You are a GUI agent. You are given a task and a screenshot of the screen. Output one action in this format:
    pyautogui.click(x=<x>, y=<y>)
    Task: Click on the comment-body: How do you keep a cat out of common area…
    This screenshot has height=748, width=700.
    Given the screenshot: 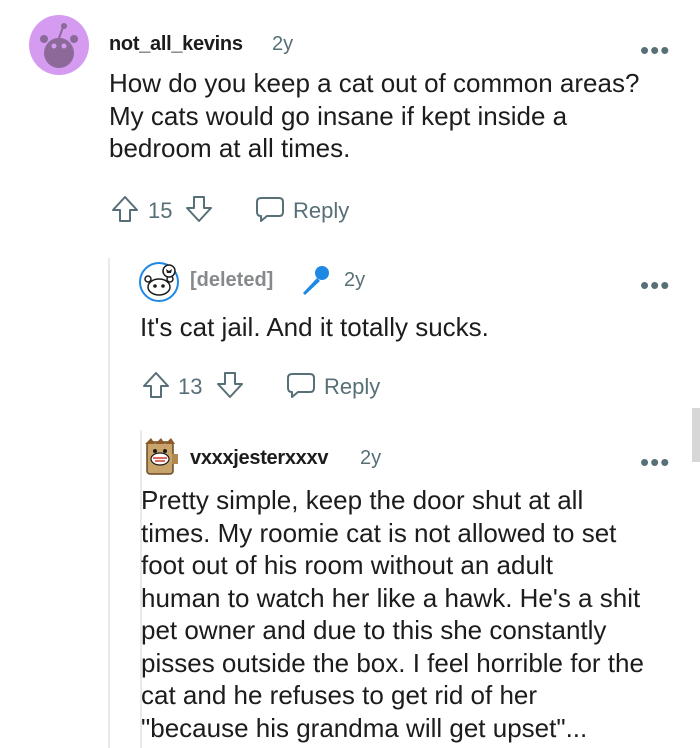 What is the action you would take?
    pyautogui.click(x=399, y=116)
    